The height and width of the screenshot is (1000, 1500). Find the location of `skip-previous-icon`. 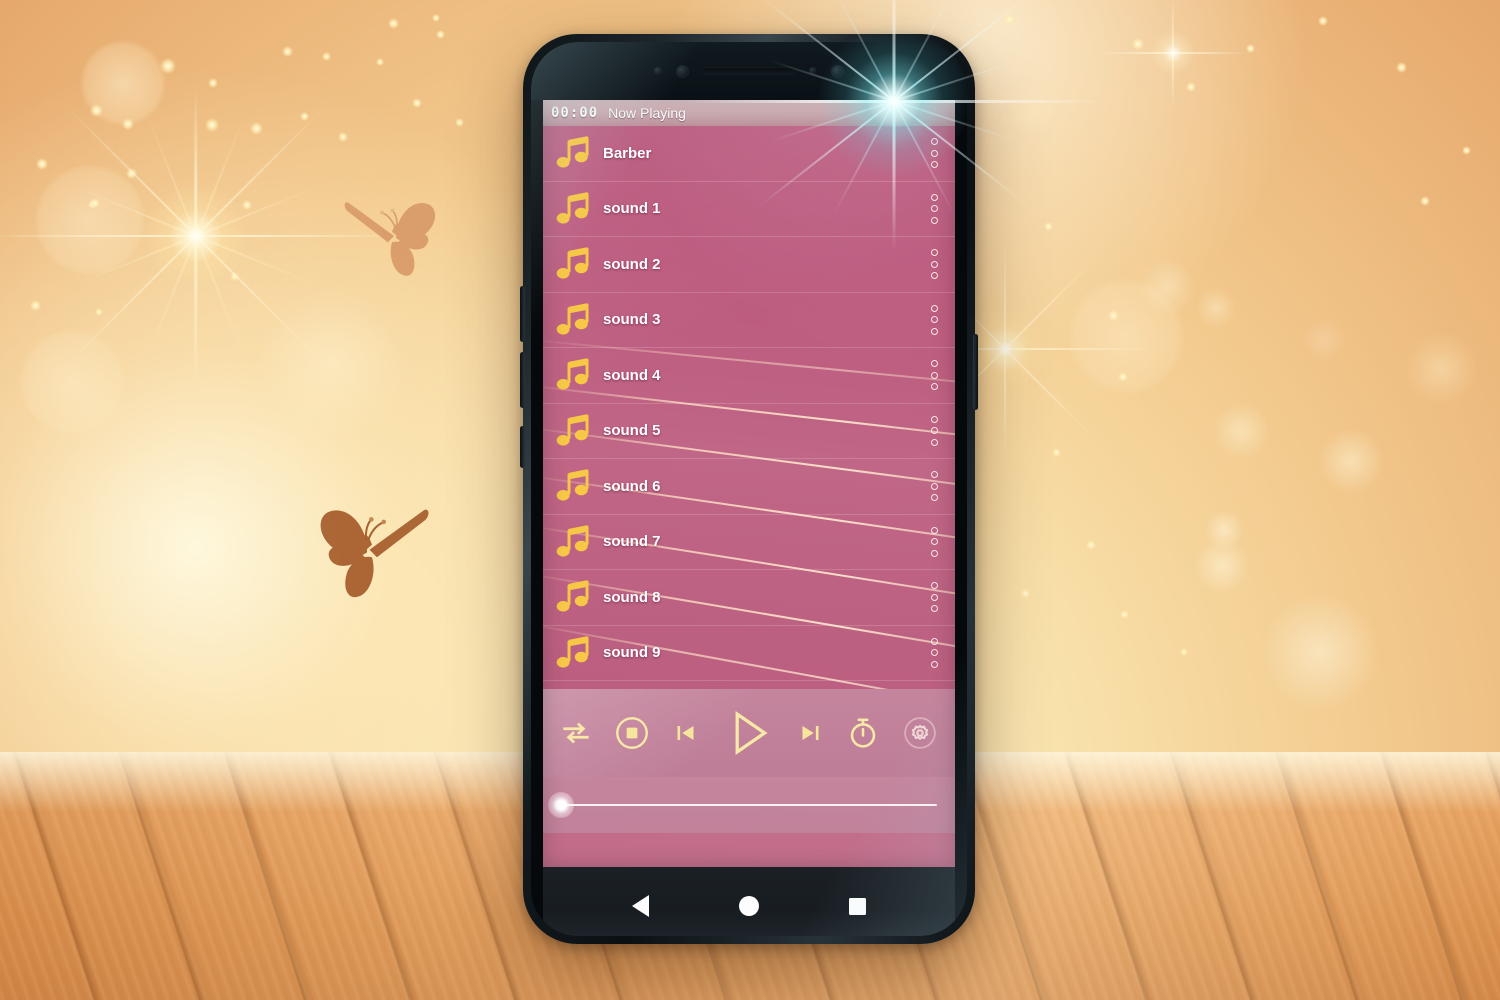

skip-previous-icon is located at coordinates (685, 733).